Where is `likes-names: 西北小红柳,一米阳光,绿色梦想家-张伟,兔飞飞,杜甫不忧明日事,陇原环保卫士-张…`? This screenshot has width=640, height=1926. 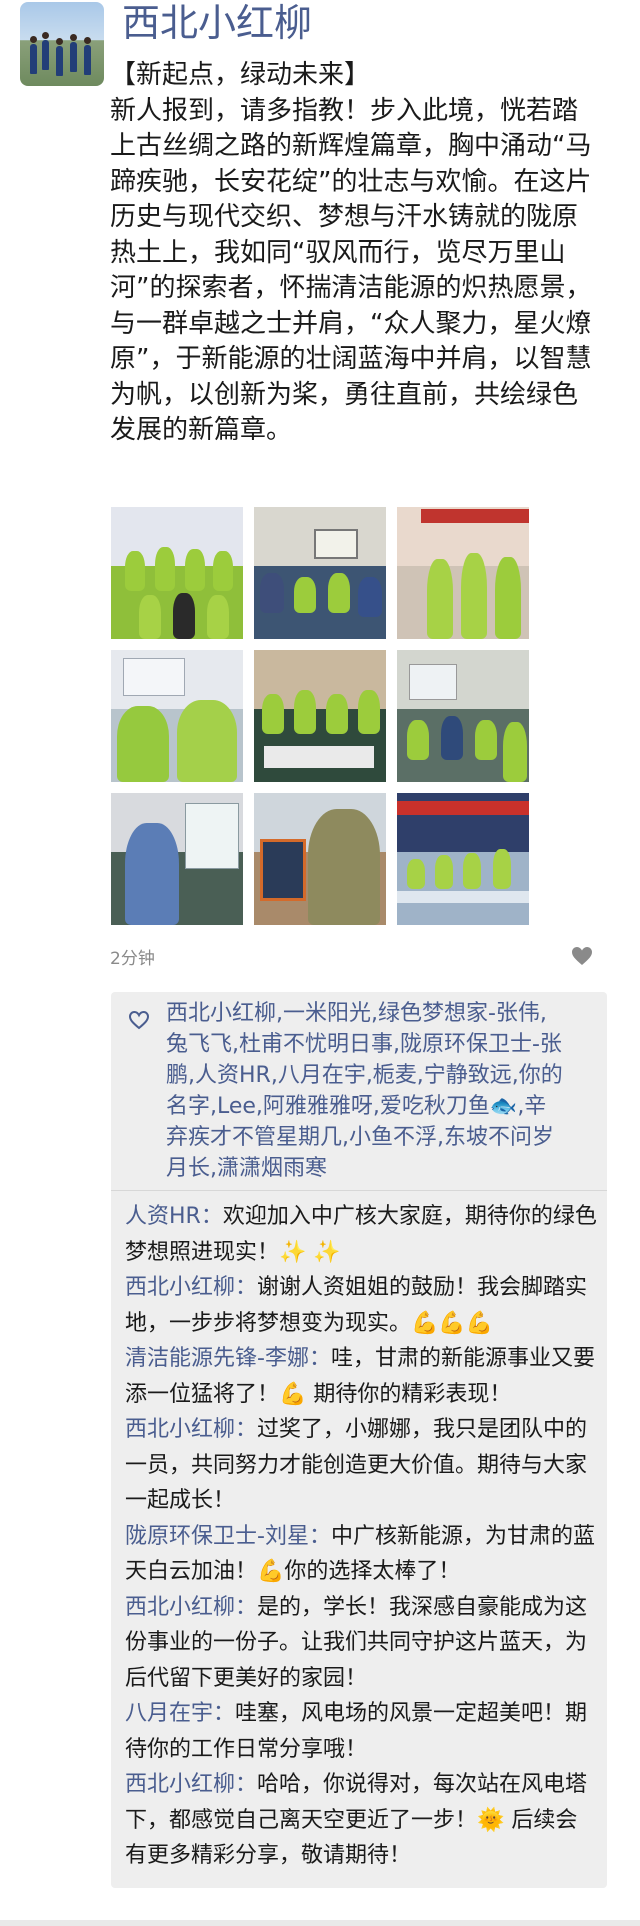 likes-names: 西北小红柳,一米阳光,绿色梦想家-张伟,兔飞飞,杜甫不忧明日事,陇原环保卫士-张… is located at coordinates (366, 1091).